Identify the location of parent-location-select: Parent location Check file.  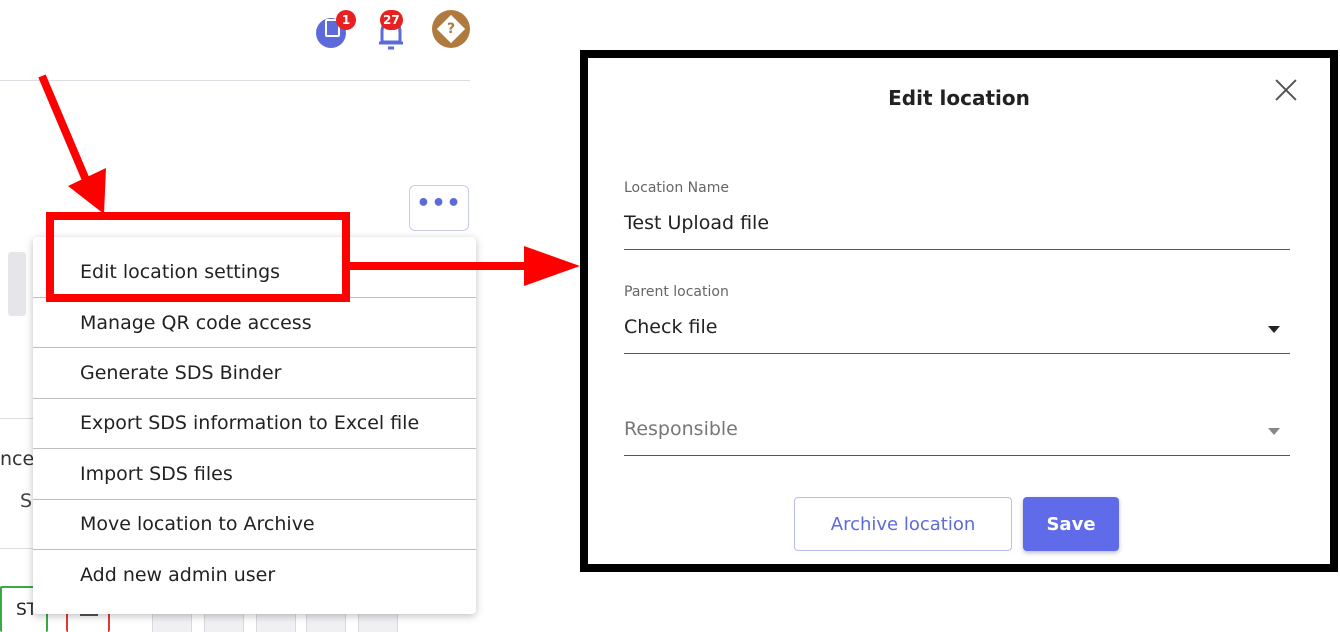
(957, 317).